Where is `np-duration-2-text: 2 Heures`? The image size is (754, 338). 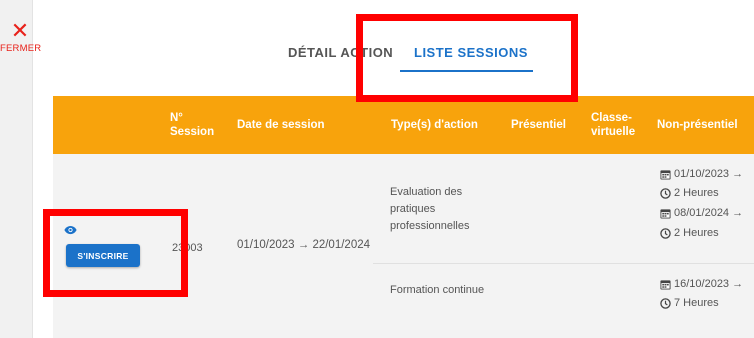 np-duration-2-text: 2 Heures is located at coordinates (696, 233).